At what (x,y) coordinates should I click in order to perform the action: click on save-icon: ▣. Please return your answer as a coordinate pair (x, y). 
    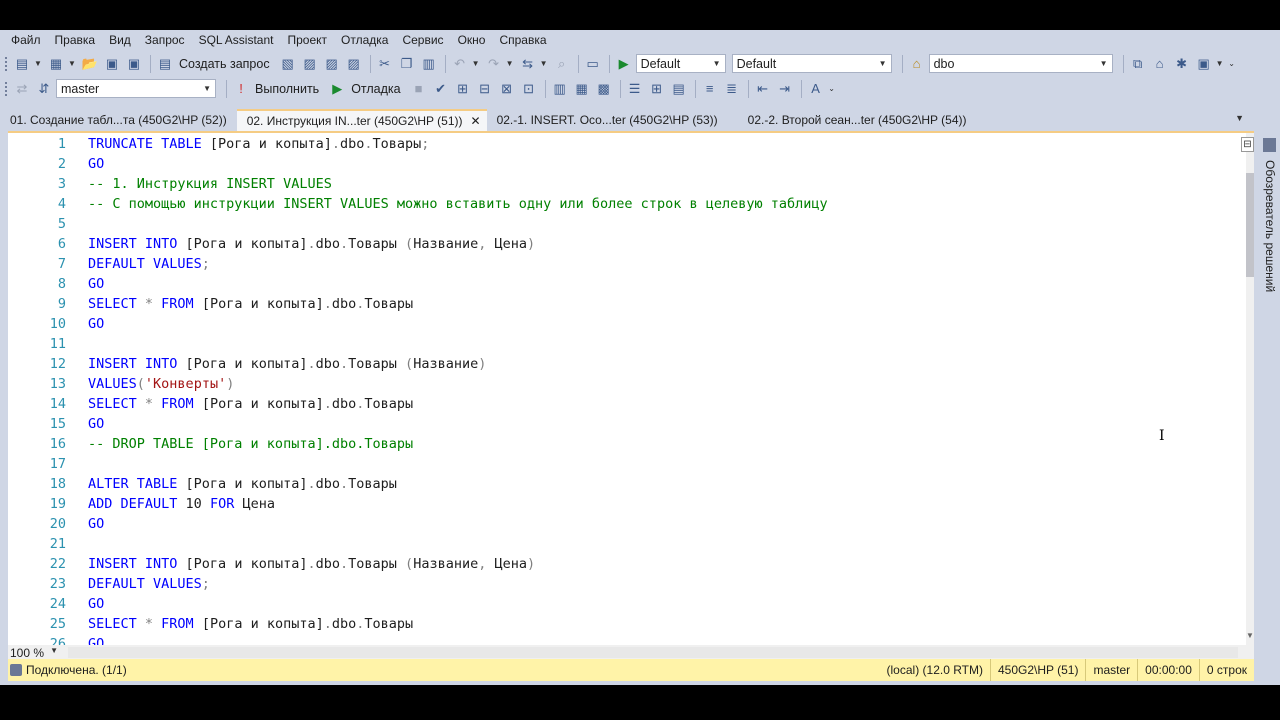
    Looking at the image, I should click on (112, 64).